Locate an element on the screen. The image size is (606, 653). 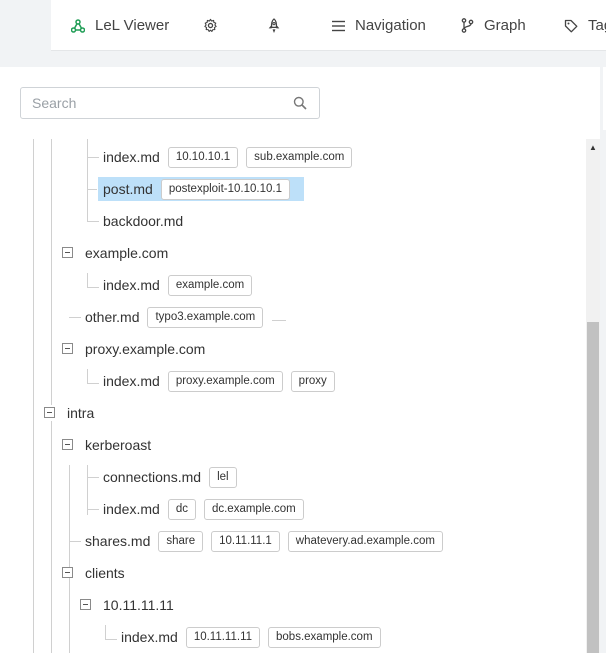
tree-item-label: 10.11.11.11 is located at coordinates (138, 605).